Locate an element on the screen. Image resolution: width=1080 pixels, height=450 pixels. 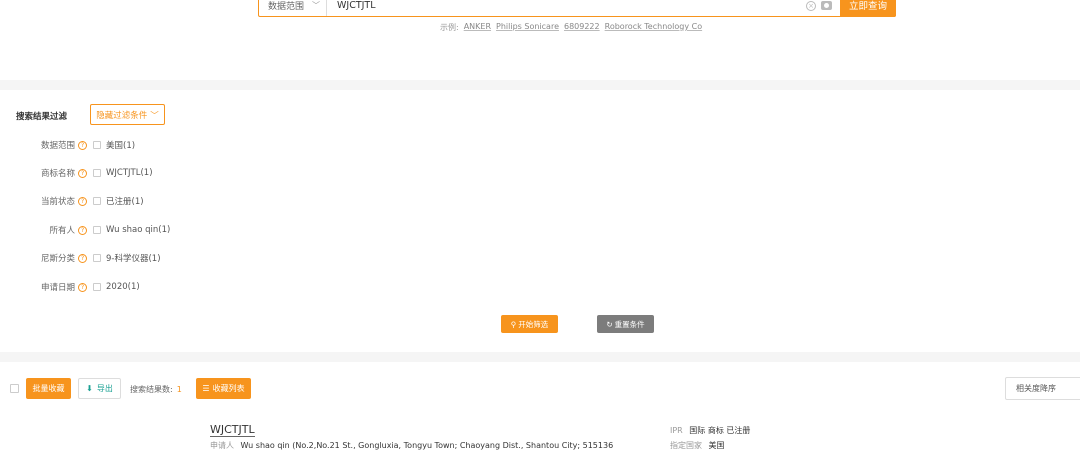
result-count-label: 搜索结果数: is located at coordinates (151, 389).